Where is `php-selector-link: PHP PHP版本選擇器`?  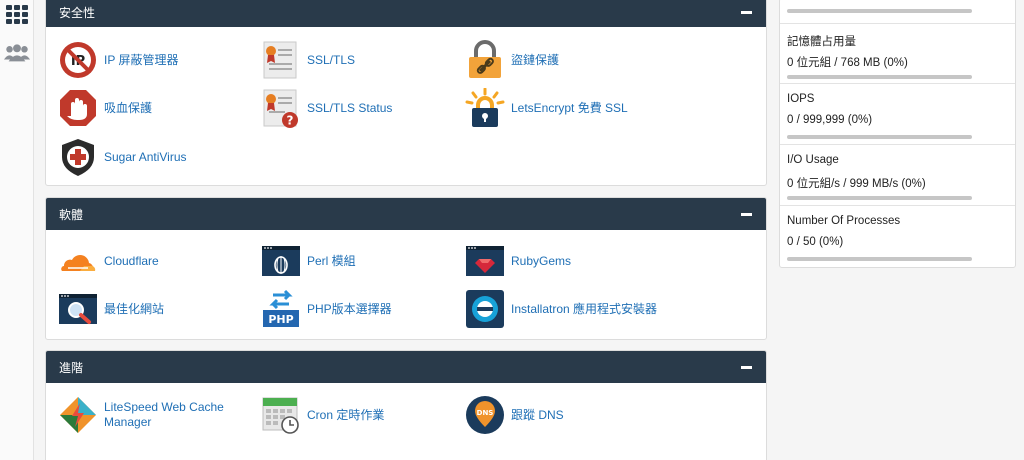 php-selector-link: PHP PHP版本選擇器 is located at coordinates (326, 309).